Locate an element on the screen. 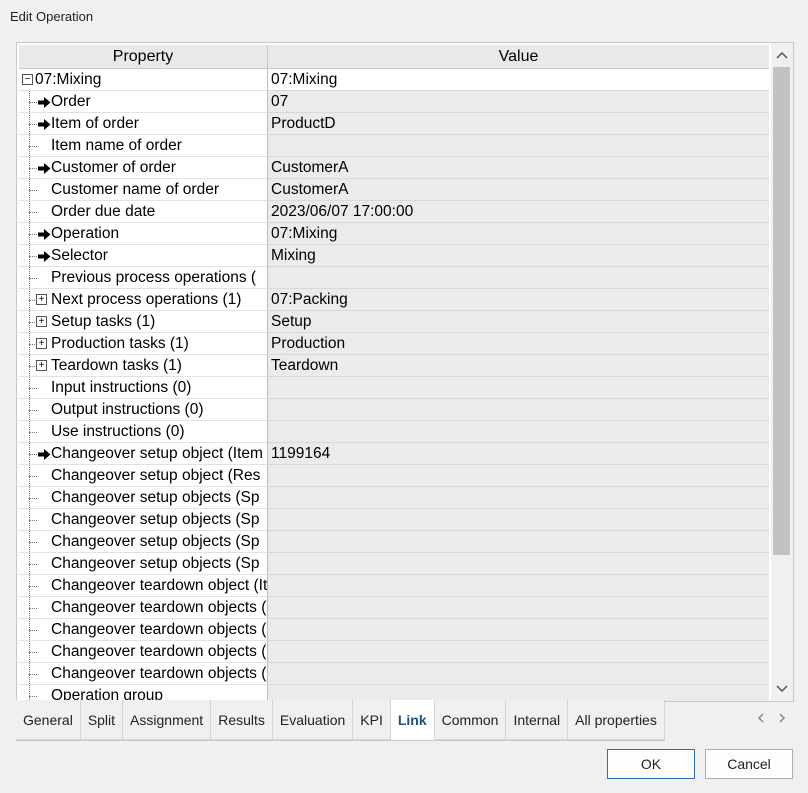 This screenshot has width=808, height=793. property-cell: Selector is located at coordinates (143, 256).